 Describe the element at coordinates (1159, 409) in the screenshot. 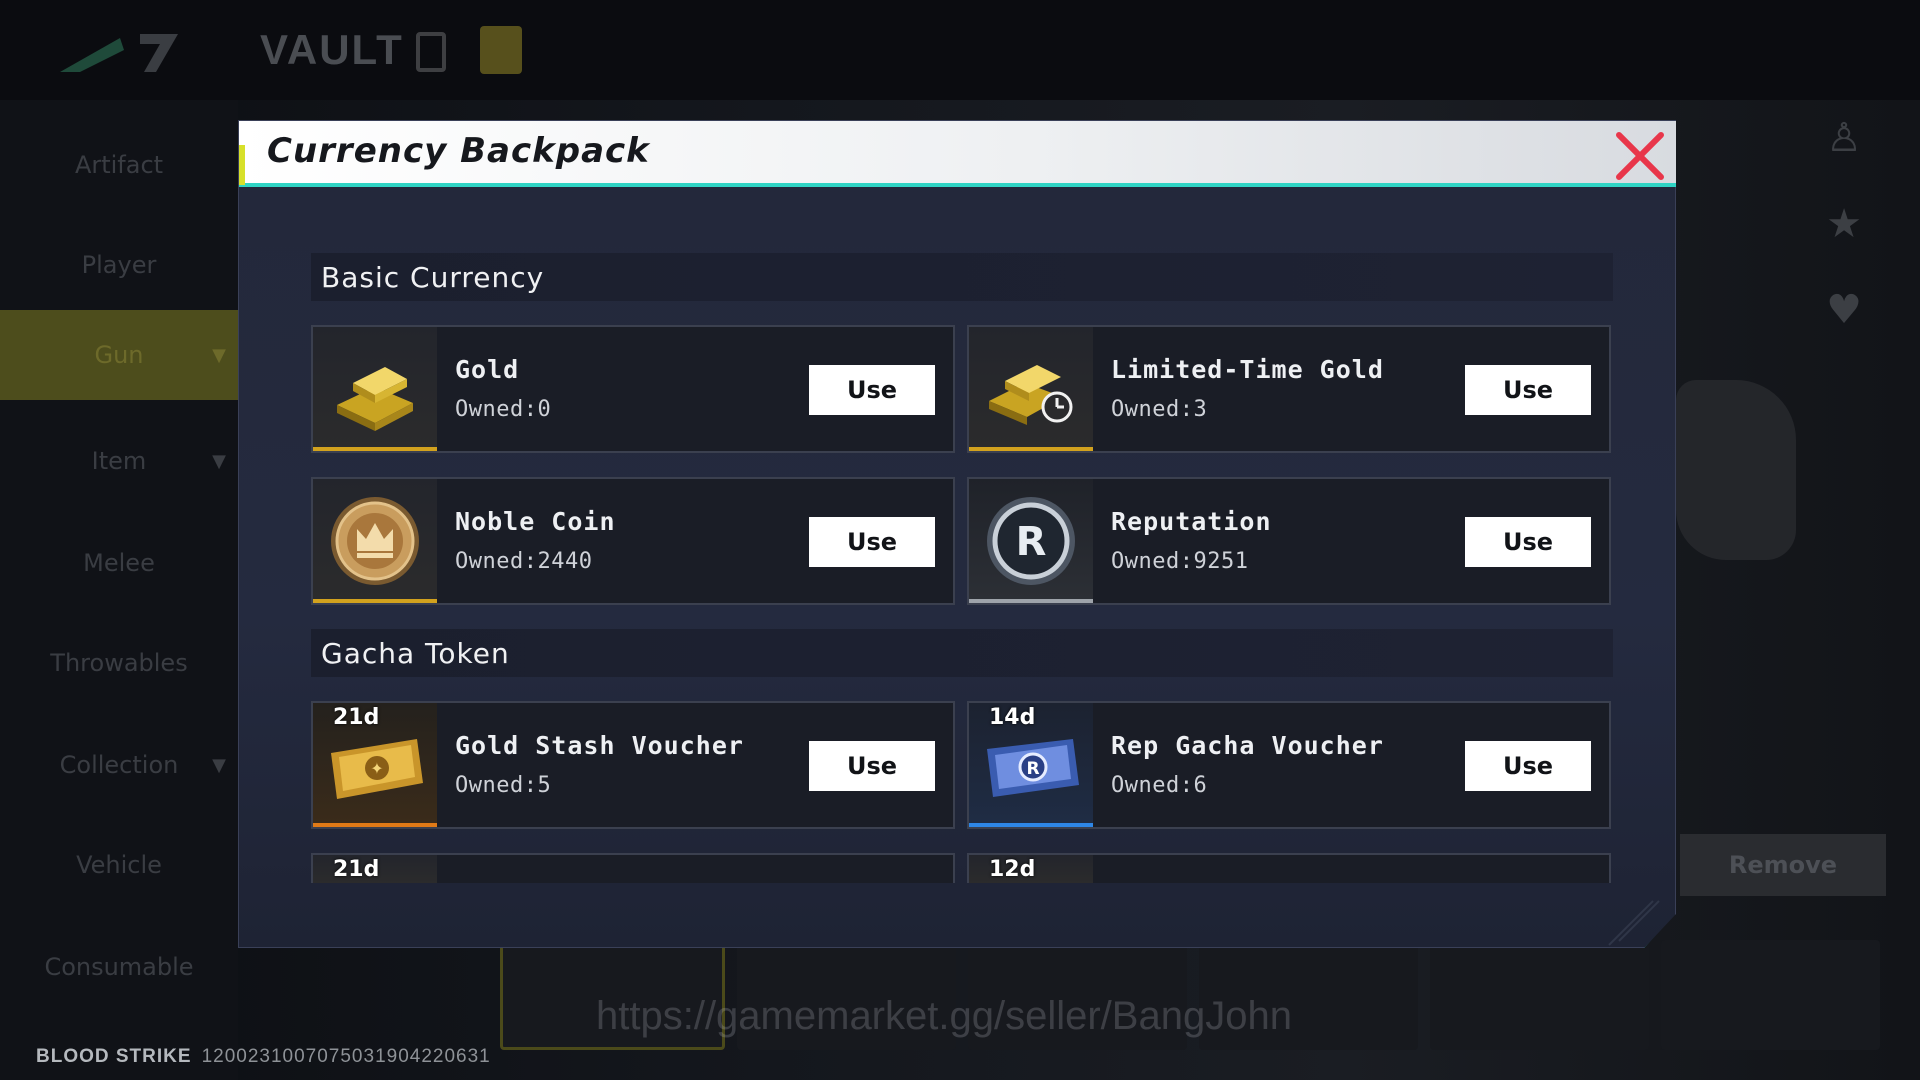

I see `item-owned-count: Owned:3` at that location.